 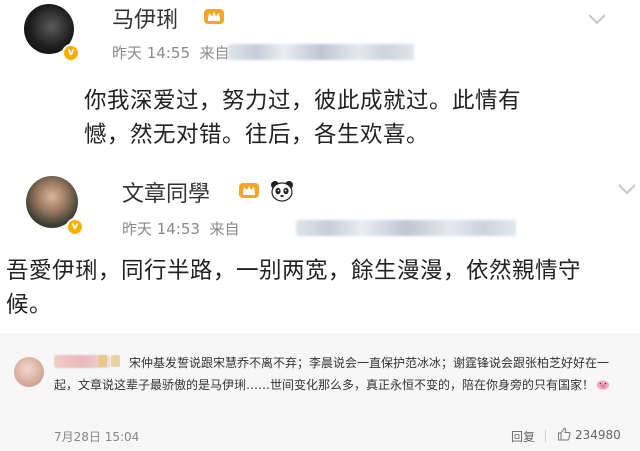 What do you see at coordinates (97, 437) in the screenshot?
I see `comment-time: 7月28日 15:04` at bounding box center [97, 437].